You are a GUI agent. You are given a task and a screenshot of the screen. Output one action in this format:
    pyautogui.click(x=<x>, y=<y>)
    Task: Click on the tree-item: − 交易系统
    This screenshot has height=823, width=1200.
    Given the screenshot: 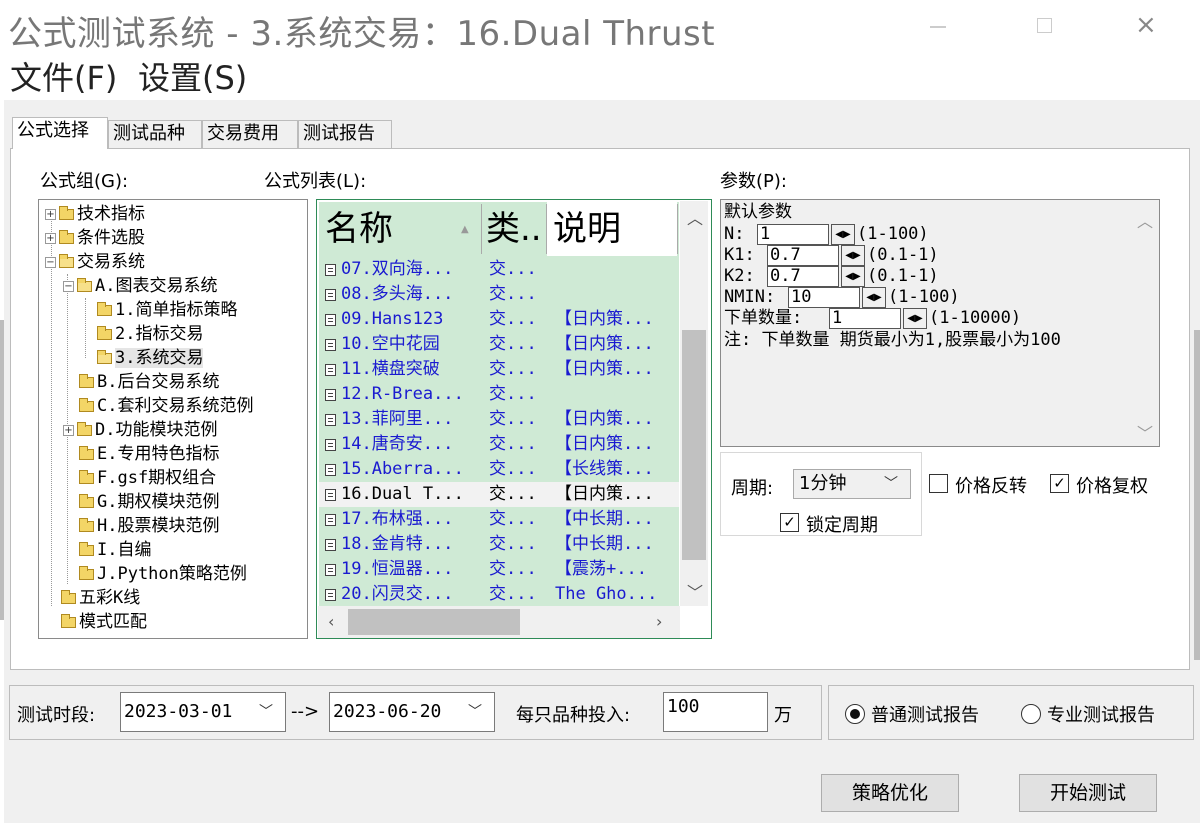 What is the action you would take?
    pyautogui.click(x=95, y=262)
    